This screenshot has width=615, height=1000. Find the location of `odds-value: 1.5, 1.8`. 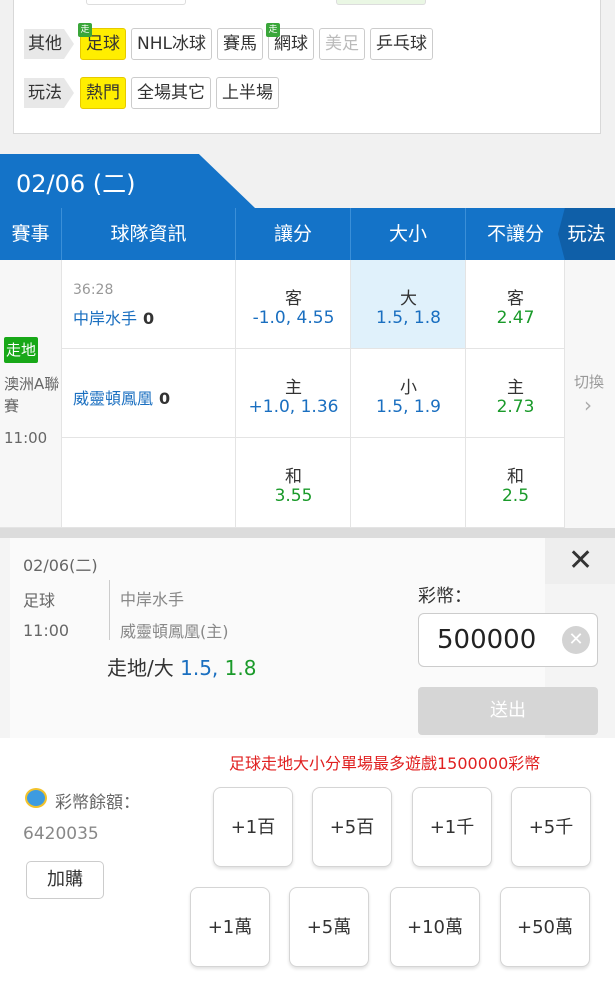

odds-value: 1.5, 1.8 is located at coordinates (408, 318).